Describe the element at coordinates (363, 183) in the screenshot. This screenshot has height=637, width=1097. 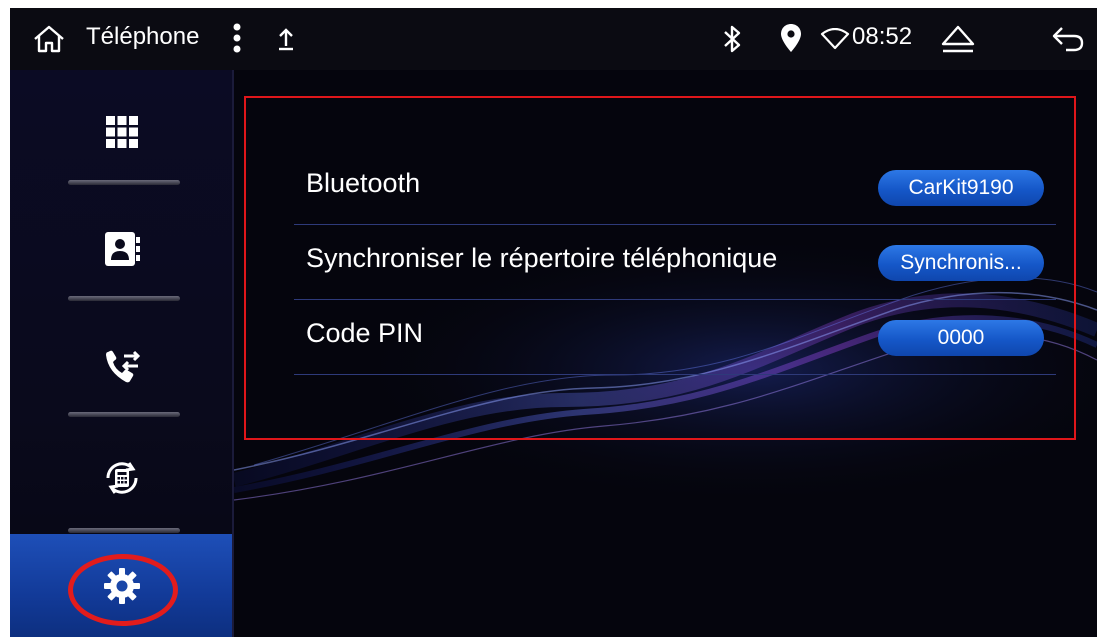
I see `bluetooth-label: Bluetooth` at that location.